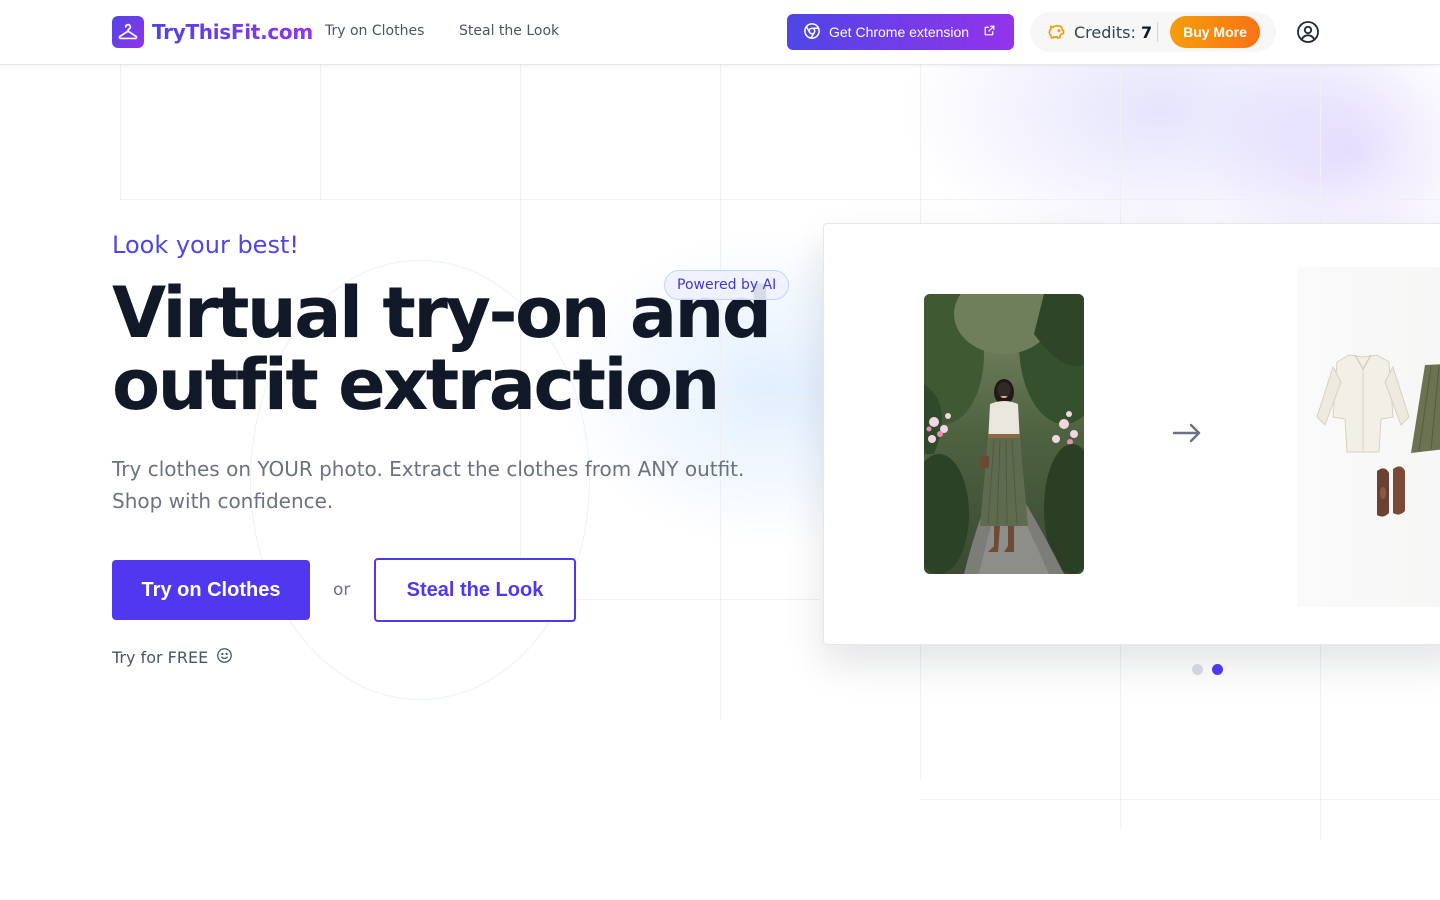 The height and width of the screenshot is (900, 1440). Describe the element at coordinates (374, 31) in the screenshot. I see `nav-try-on-clothes: Try on Clothes` at that location.